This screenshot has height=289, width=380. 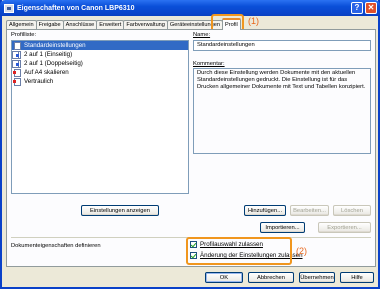 I want to click on help-button: Hilfe, so click(x=357, y=277).